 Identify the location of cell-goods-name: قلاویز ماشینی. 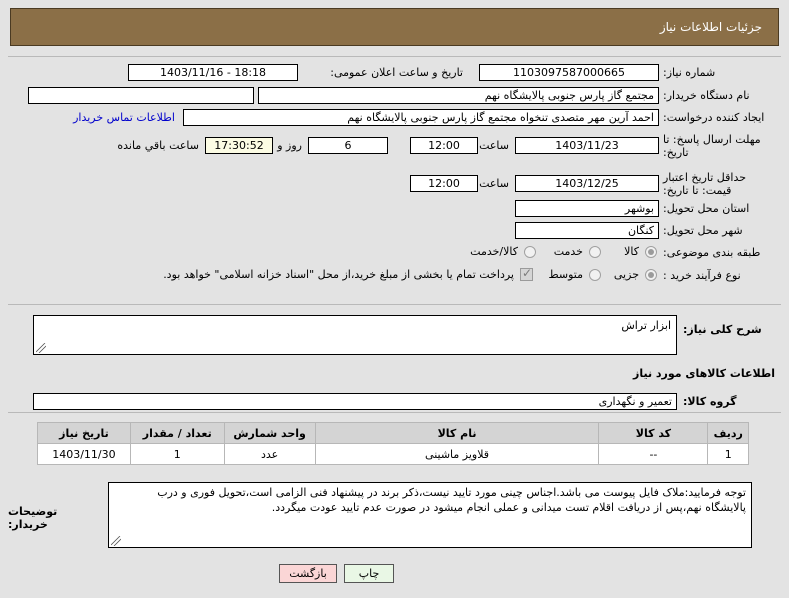
(457, 454).